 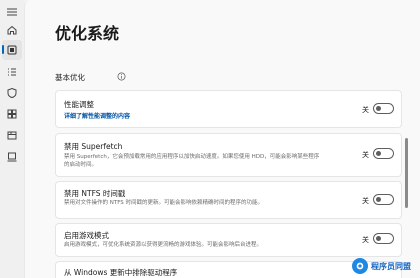 I want to click on list-icon, so click(x=12, y=72).